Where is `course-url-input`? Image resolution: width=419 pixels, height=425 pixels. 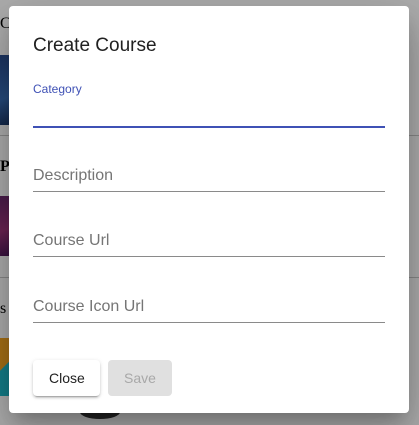
course-url-input is located at coordinates (209, 241).